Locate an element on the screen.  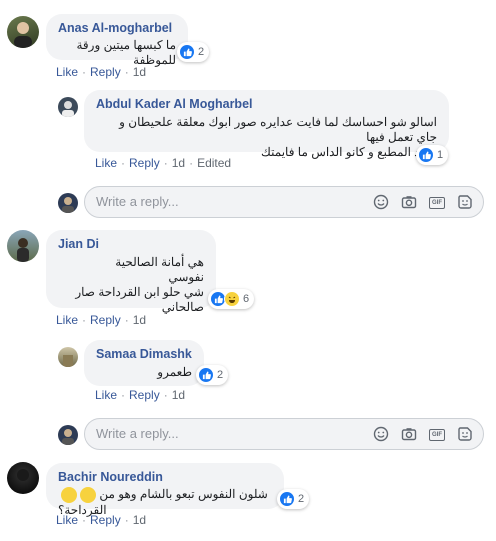
comment-author: Bachir Noureddin is located at coordinates (165, 477).